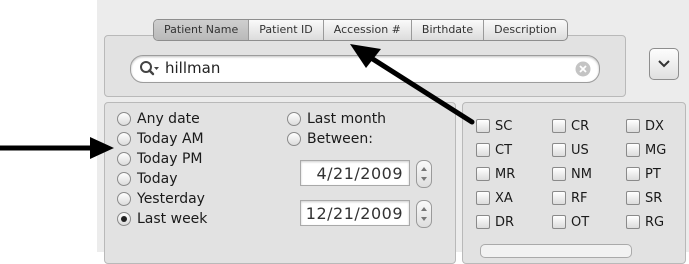  I want to click on arrow-to-today-pm-icon, so click(57, 148).